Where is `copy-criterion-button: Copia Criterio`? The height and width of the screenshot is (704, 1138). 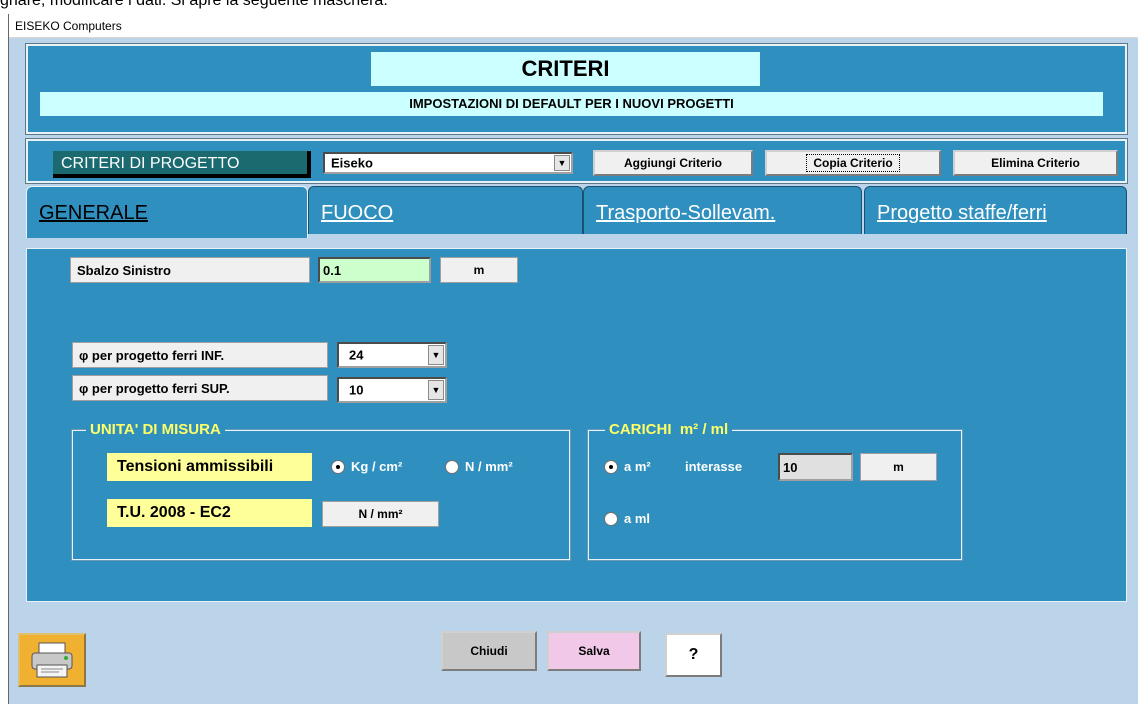 copy-criterion-button: Copia Criterio is located at coordinates (853, 163).